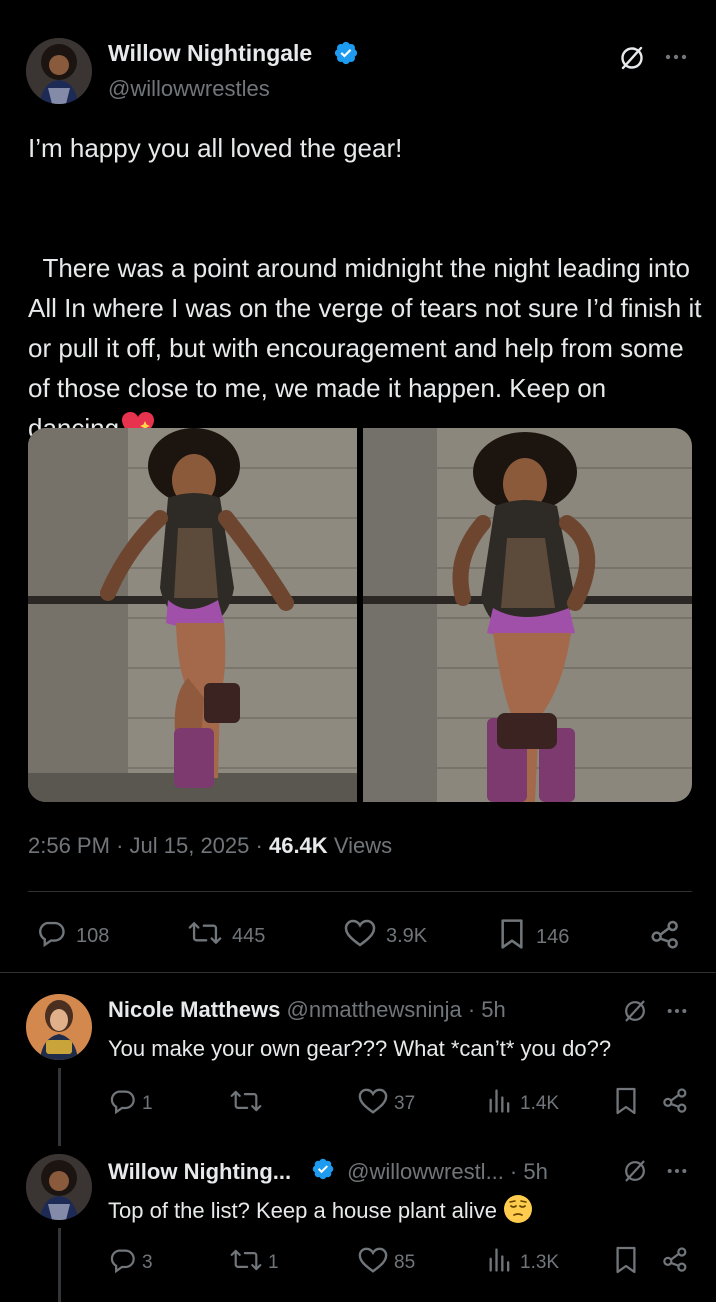  What do you see at coordinates (298, 845) in the screenshot?
I see `views-count: 46.4K` at bounding box center [298, 845].